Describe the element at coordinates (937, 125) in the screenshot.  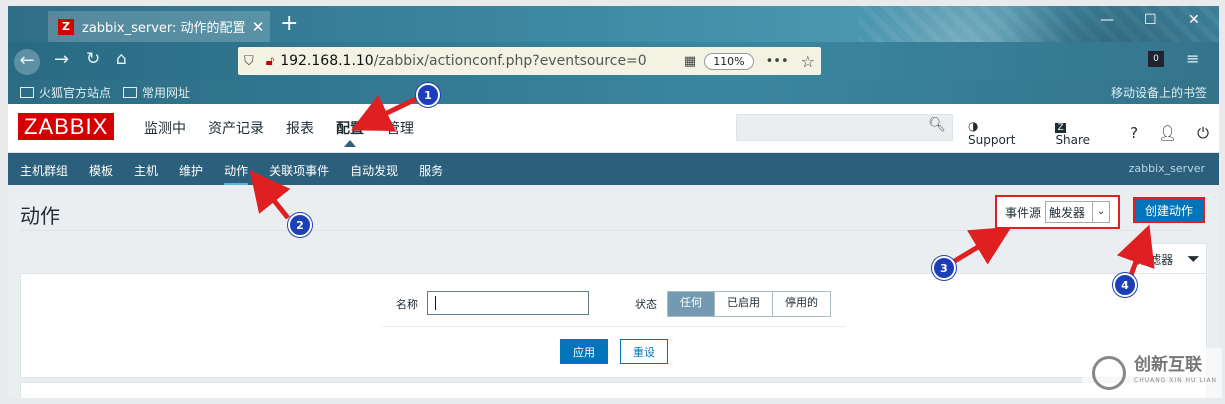
I see `search-icon: 🔍︎` at that location.